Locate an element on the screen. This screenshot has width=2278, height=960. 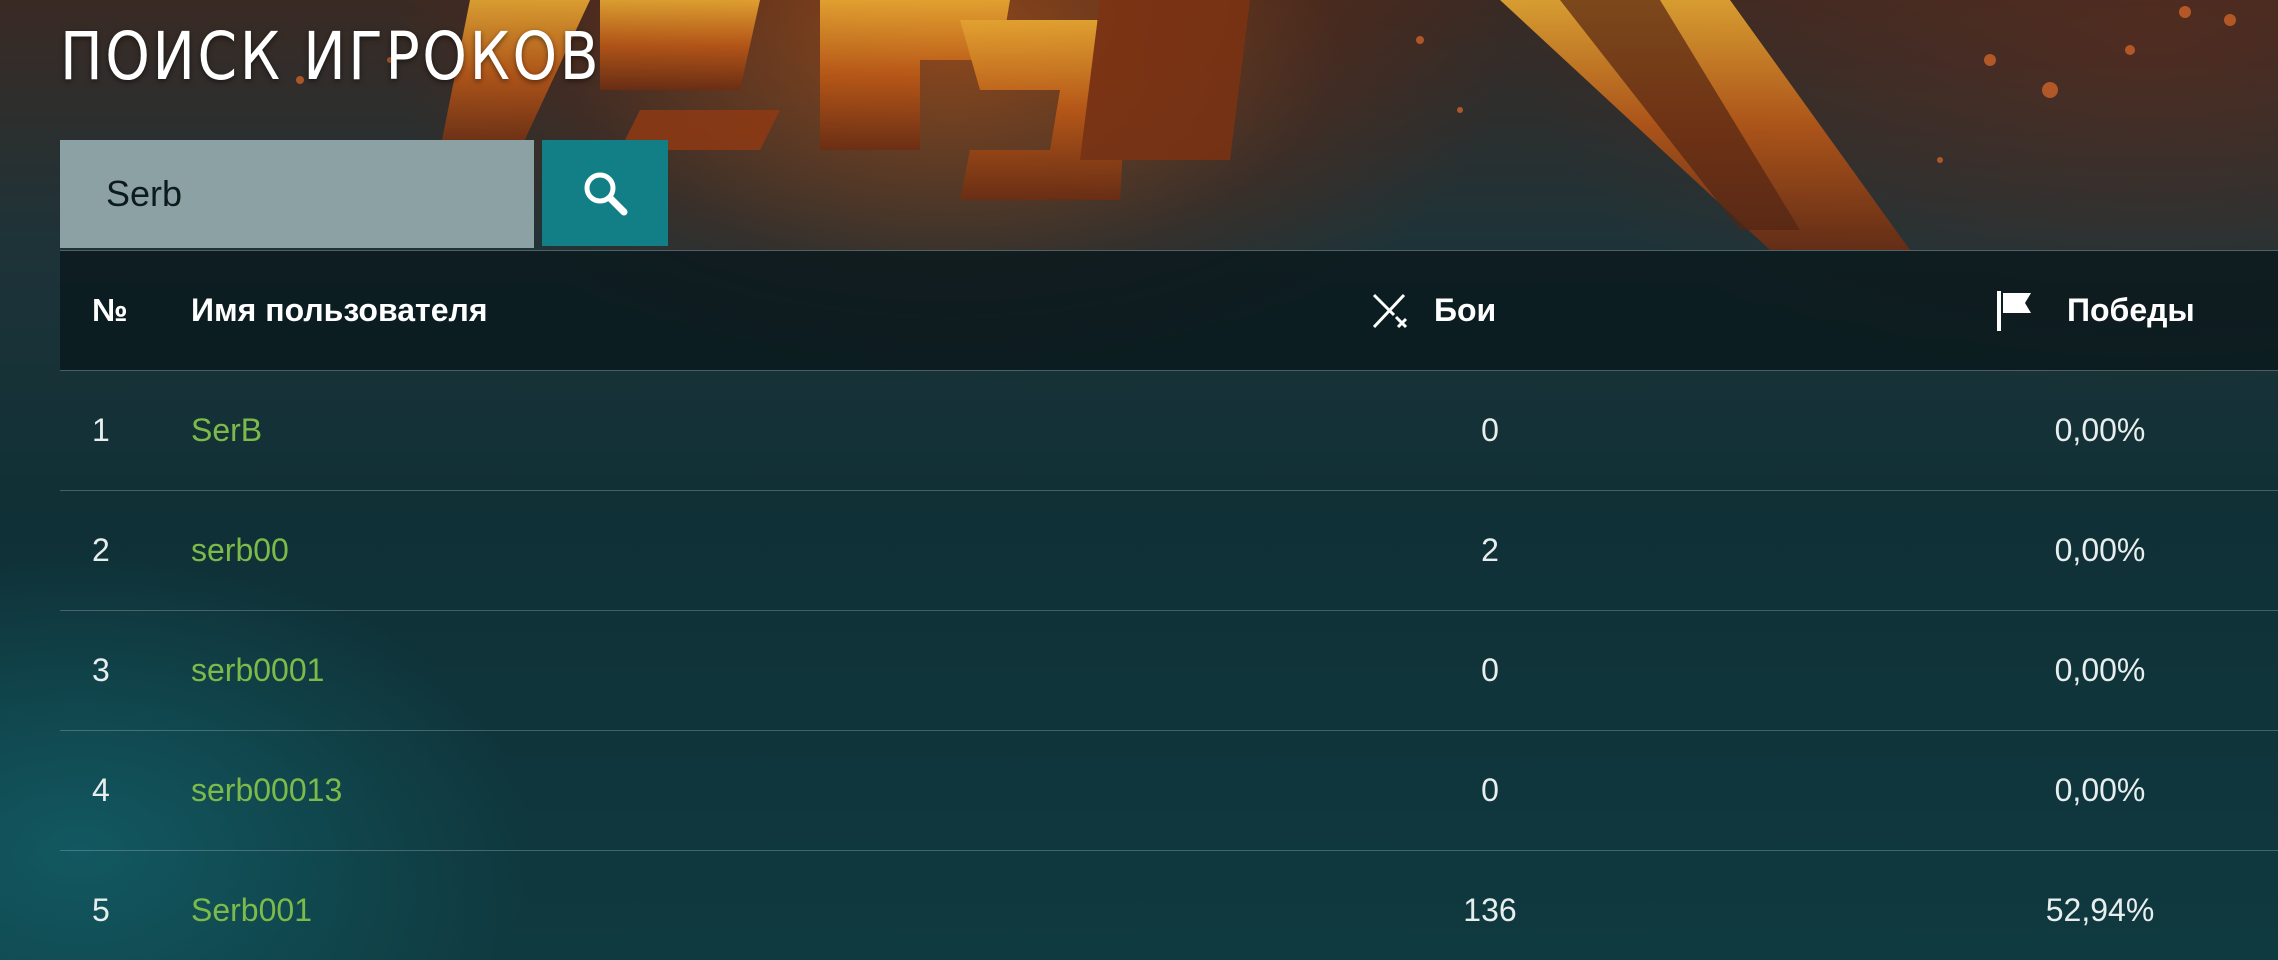
row-number: 2 is located at coordinates (101, 550).